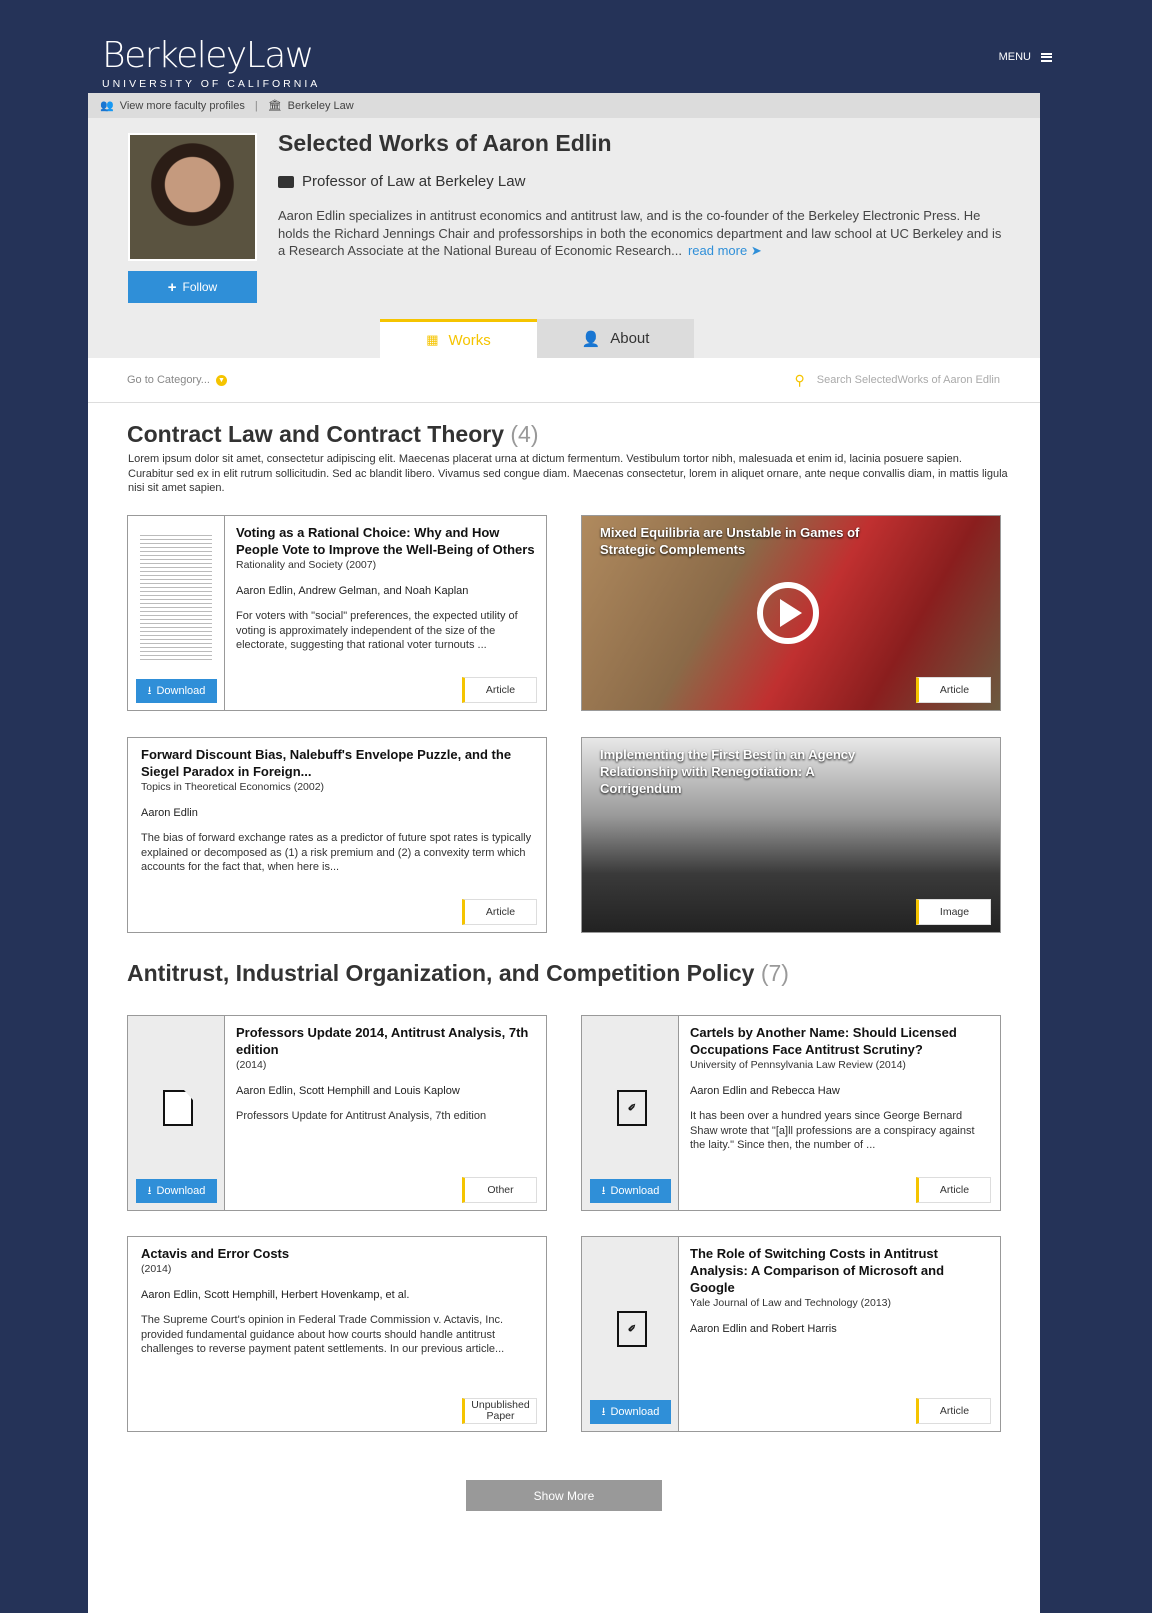 This screenshot has width=1152, height=1613. I want to click on users-icon: 👥, so click(107, 106).